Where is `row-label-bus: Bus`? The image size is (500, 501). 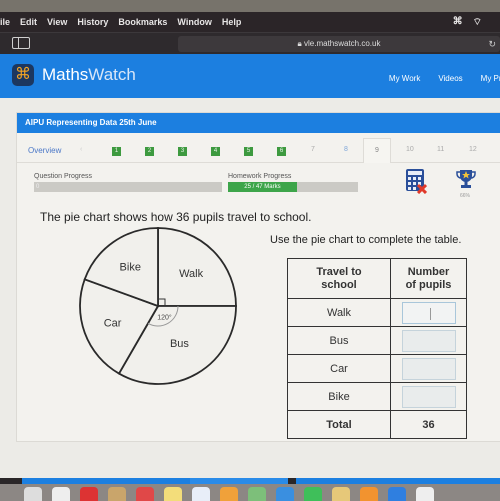
row-label-bus: Bus is located at coordinates (339, 340).